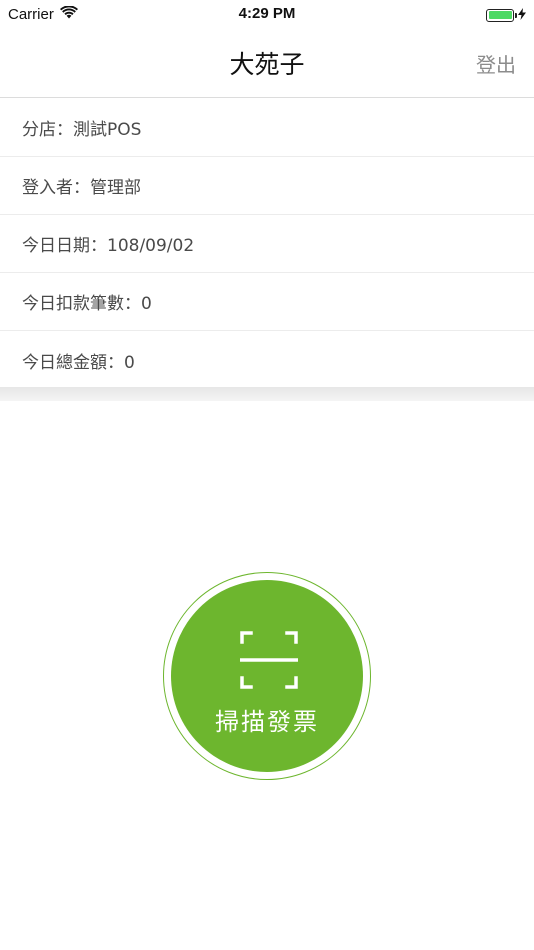 This screenshot has height=950, width=534. Describe the element at coordinates (267, 302) in the screenshot. I see `today-deductions-row: 今日扣款筆數：0` at that location.